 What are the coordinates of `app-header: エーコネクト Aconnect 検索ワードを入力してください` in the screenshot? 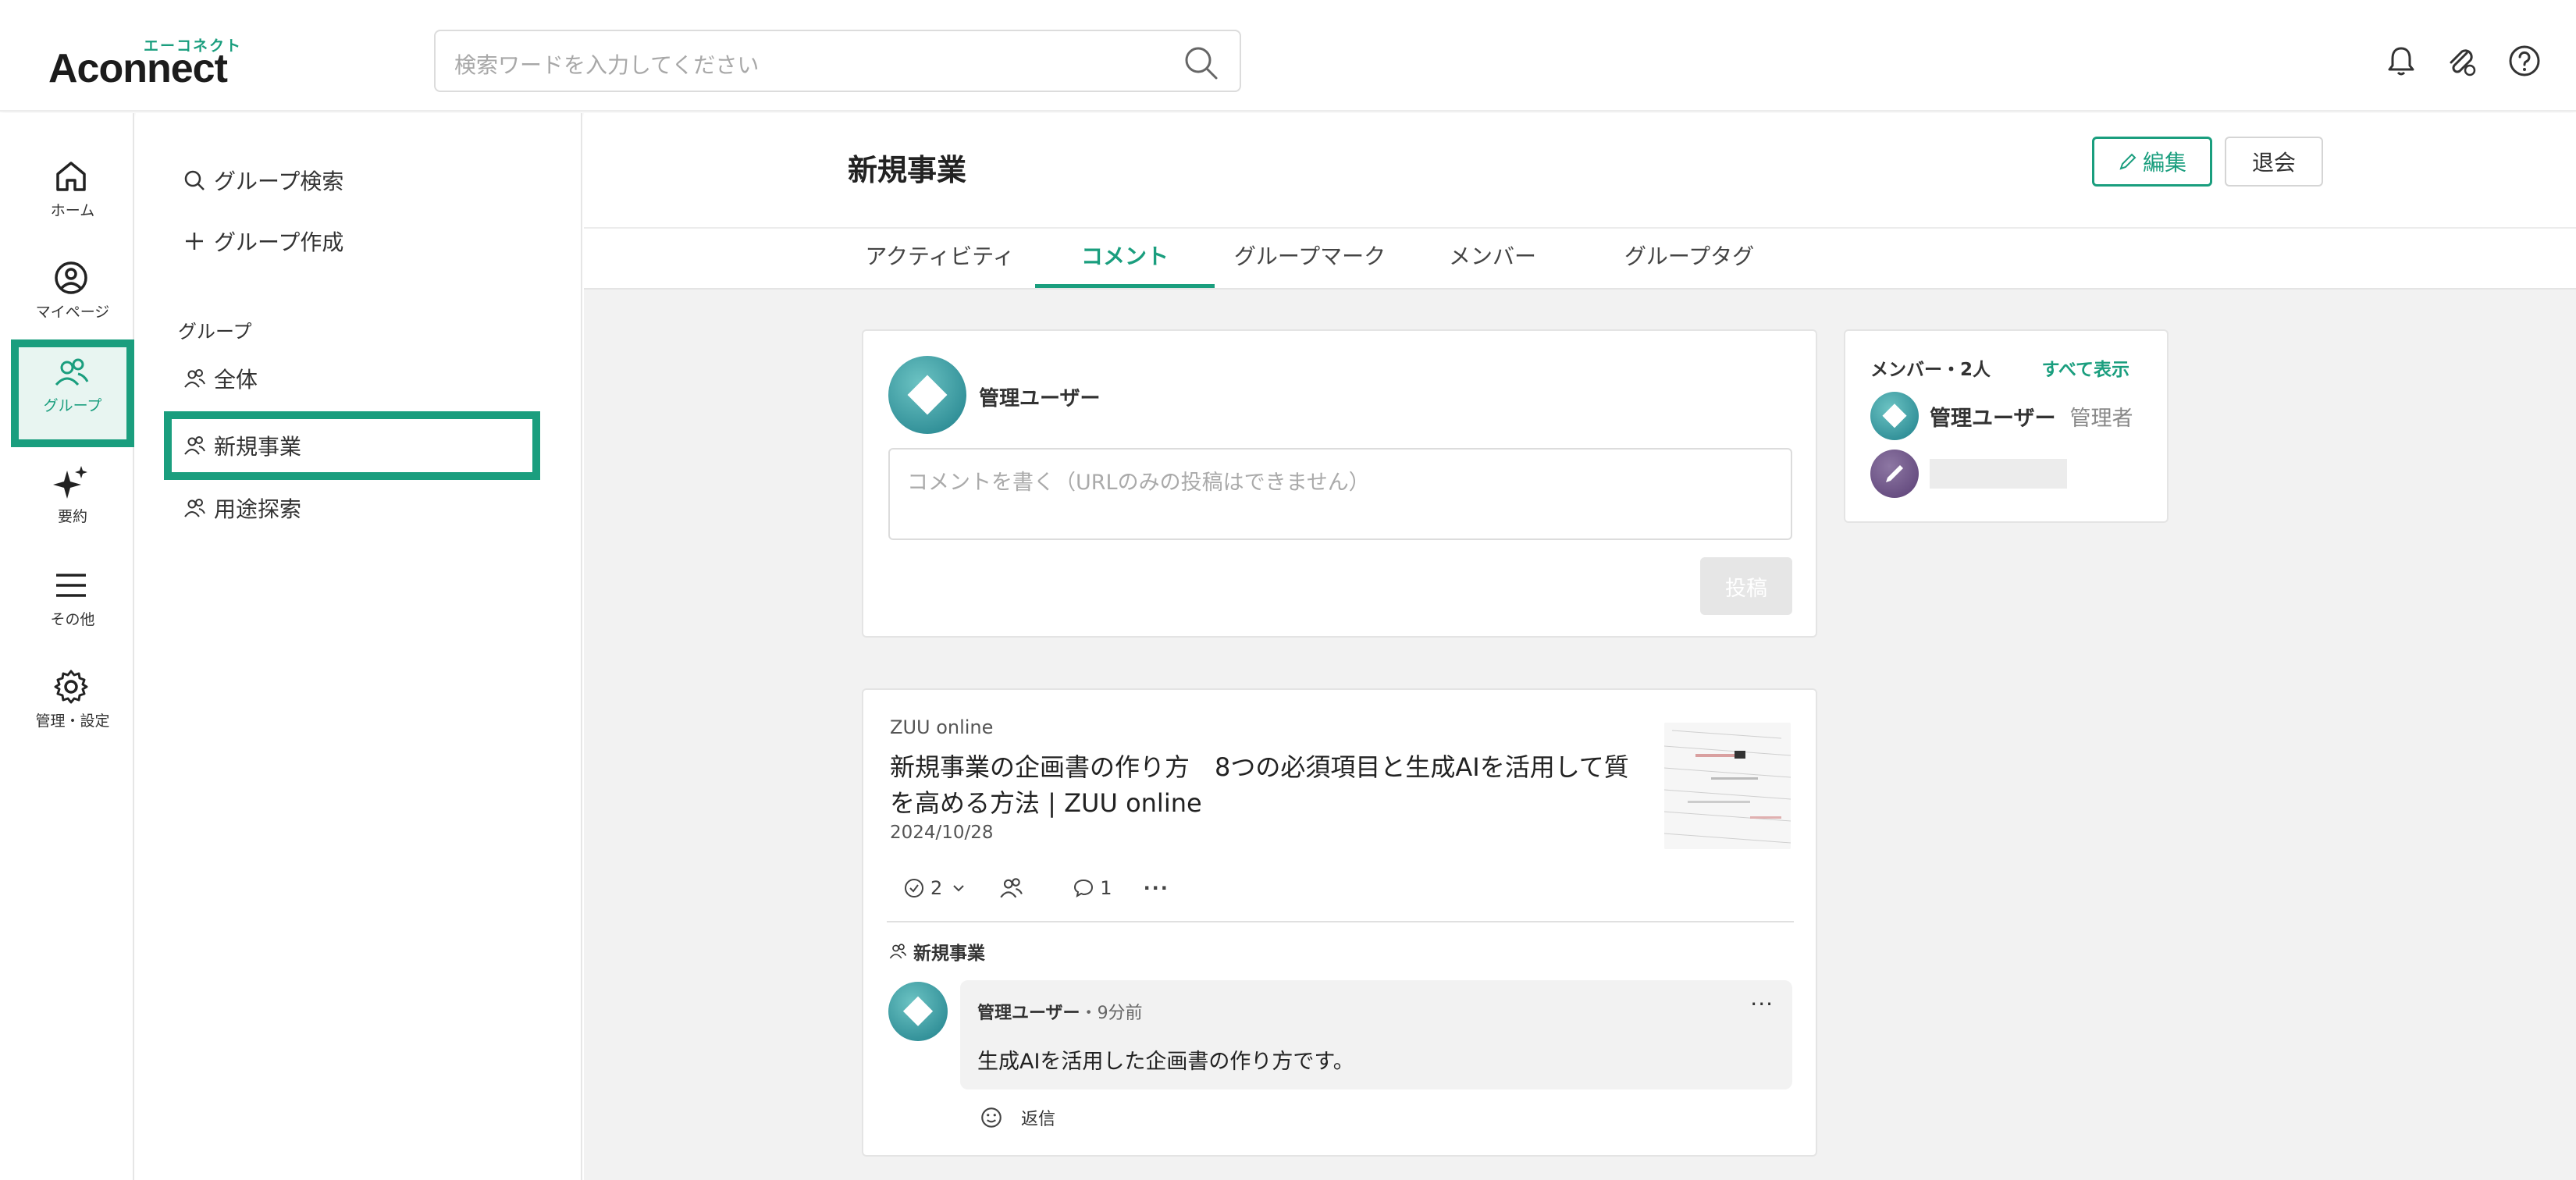 It's located at (1288, 56).